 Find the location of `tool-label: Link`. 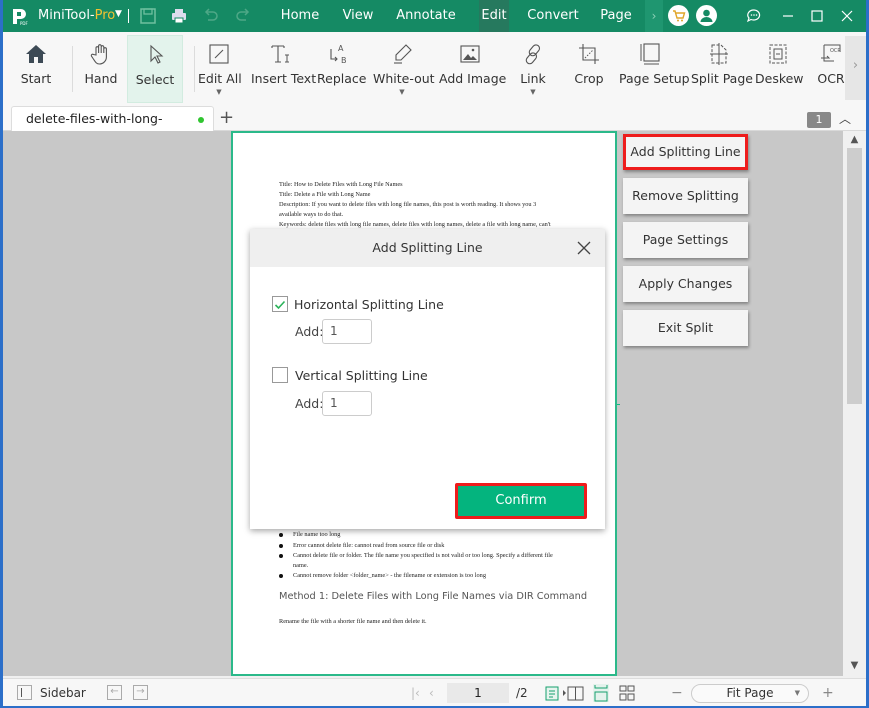

tool-label: Link is located at coordinates (533, 78).